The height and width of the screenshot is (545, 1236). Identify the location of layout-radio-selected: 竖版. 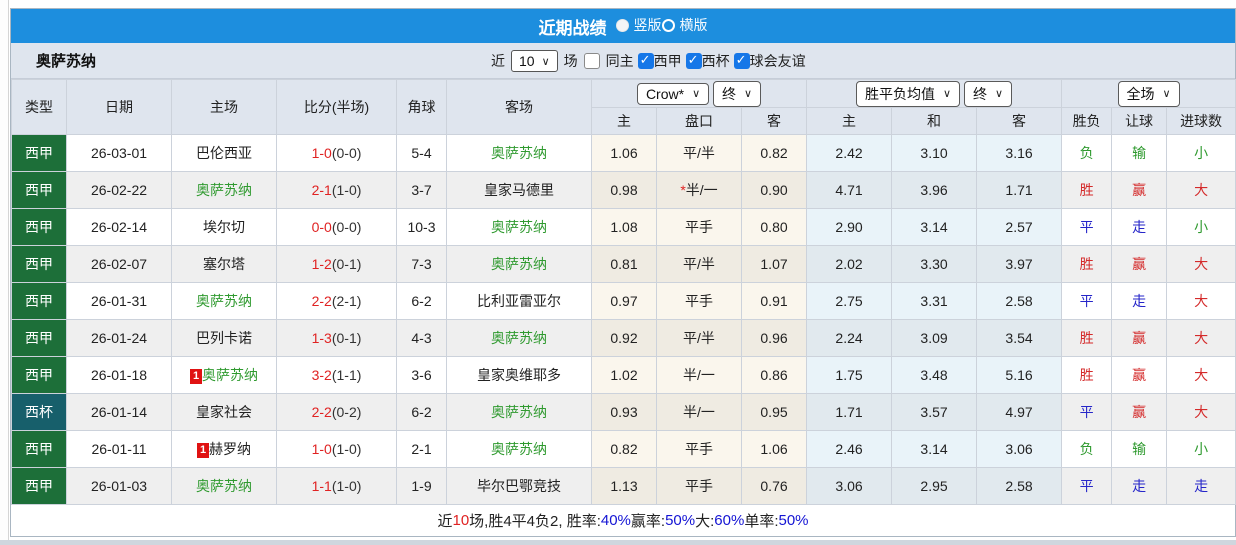
(638, 25).